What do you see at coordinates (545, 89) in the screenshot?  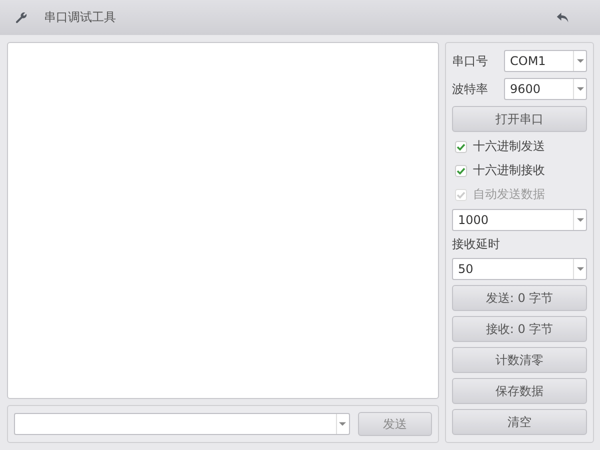 I see `setting-dropdown: 9600` at bounding box center [545, 89].